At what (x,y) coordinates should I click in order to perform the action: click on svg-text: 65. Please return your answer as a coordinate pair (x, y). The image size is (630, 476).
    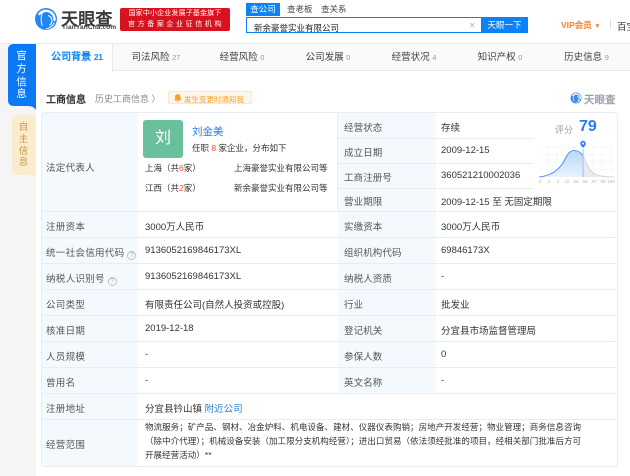
    Looking at the image, I should click on (585, 181).